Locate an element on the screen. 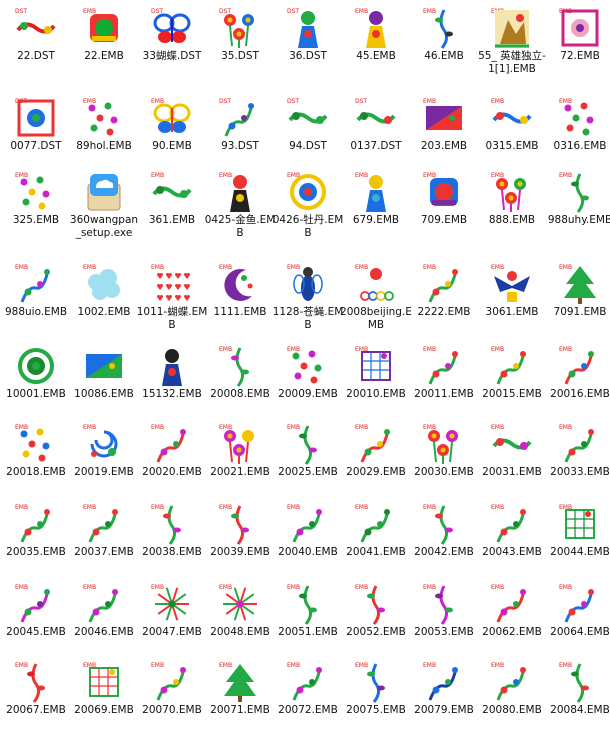 This screenshot has width=610, height=740. file-name-label: 20040.EMB is located at coordinates (308, 552).